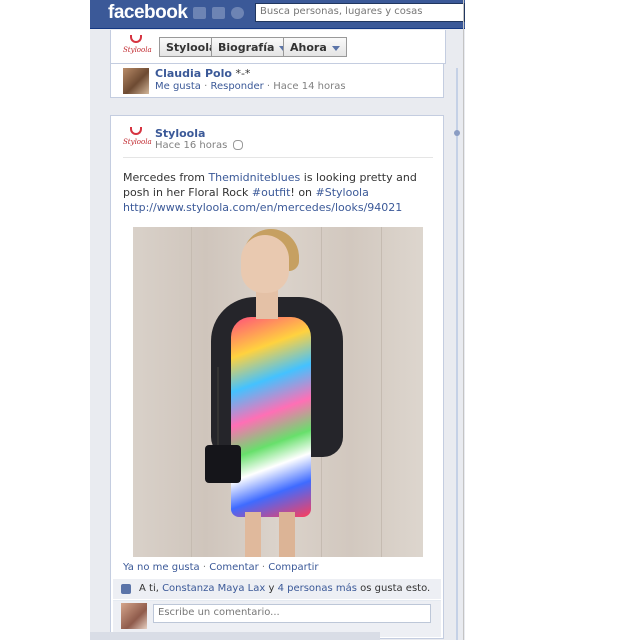  I want to click on notification-jewels, so click(218, 13).